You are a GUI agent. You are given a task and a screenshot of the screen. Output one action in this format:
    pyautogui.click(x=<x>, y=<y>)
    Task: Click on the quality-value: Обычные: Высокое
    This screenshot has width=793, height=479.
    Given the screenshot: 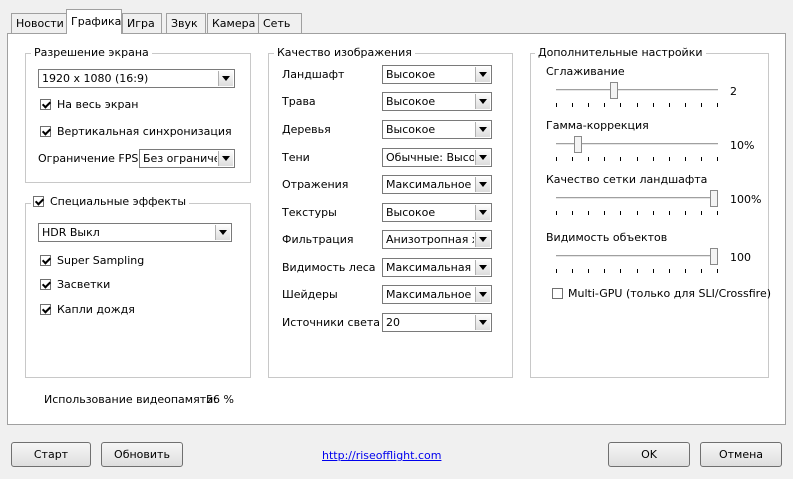 What is the action you would take?
    pyautogui.click(x=430, y=157)
    